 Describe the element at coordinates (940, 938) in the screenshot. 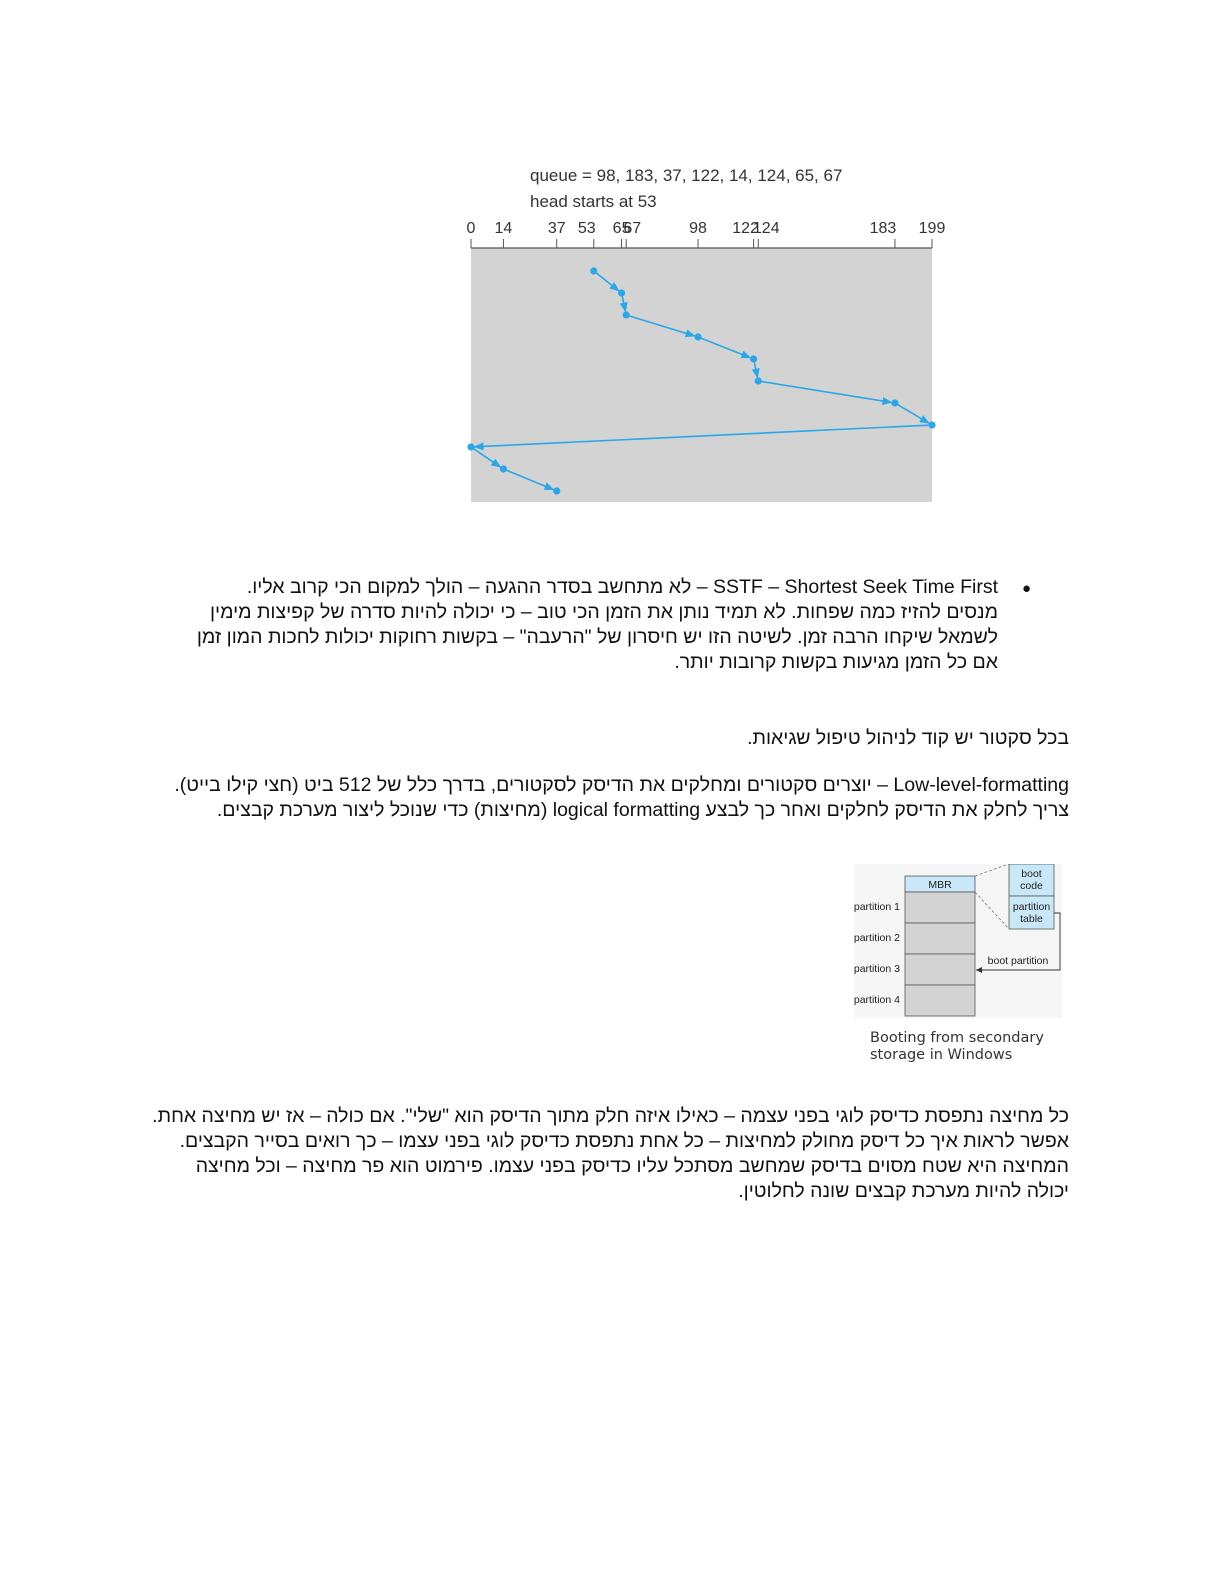

I see `partition-2-box` at that location.